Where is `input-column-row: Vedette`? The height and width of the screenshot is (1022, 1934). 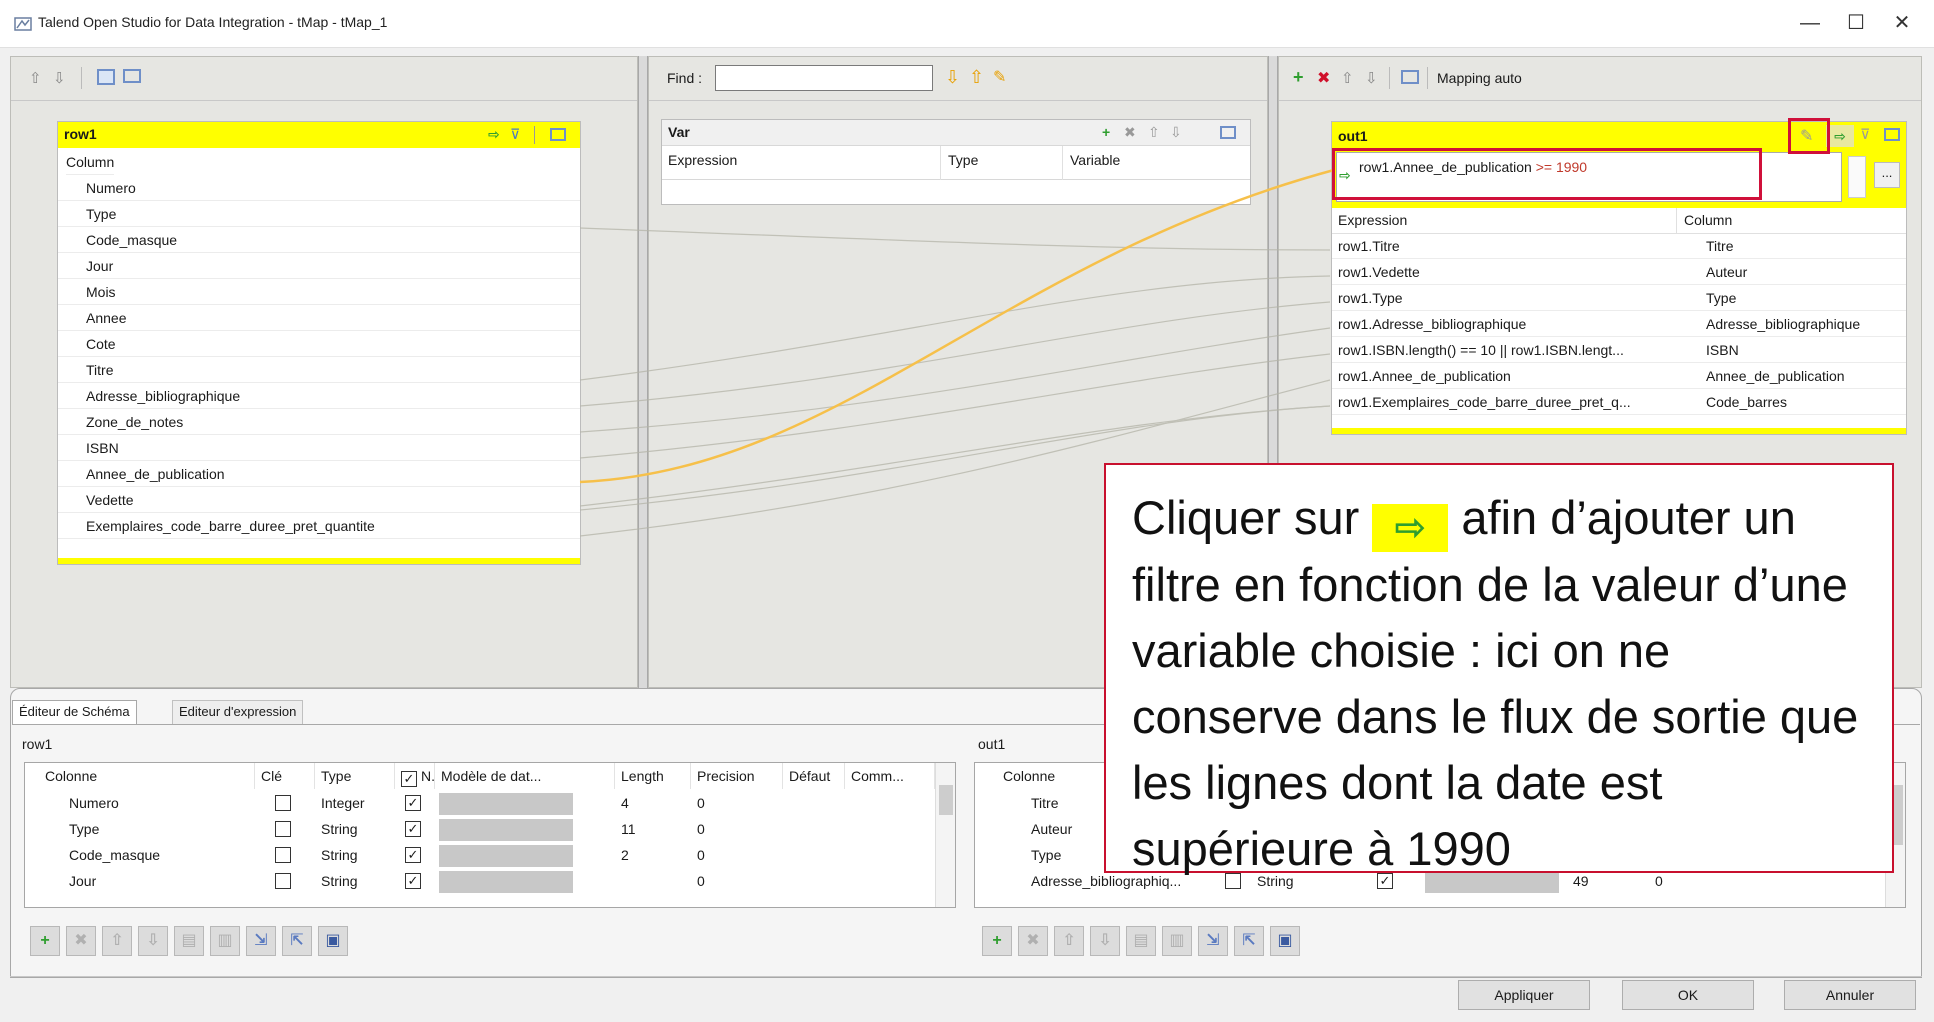 input-column-row: Vedette is located at coordinates (319, 500).